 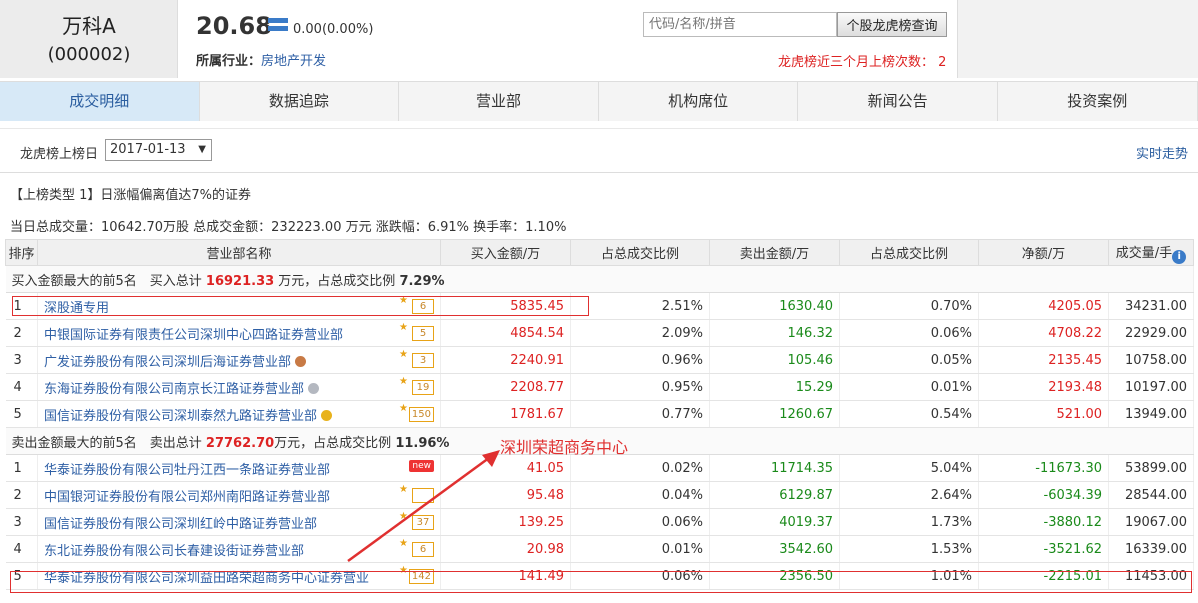 What do you see at coordinates (293, 61) in the screenshot?
I see `industry-value: 房地产开发` at bounding box center [293, 61].